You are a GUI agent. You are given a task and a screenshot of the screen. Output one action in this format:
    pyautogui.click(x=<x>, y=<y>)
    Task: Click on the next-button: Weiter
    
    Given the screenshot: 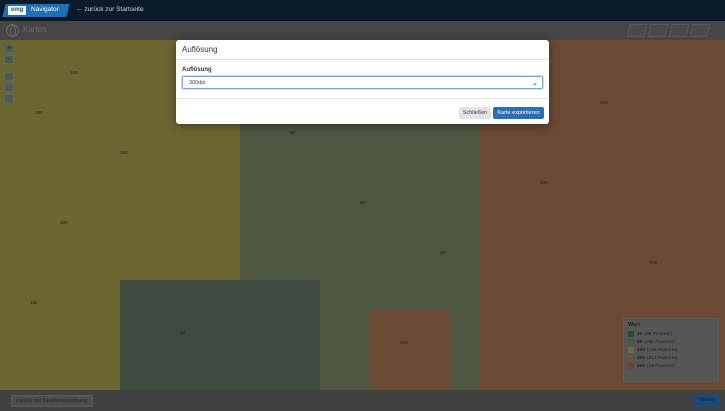 What is the action you would take?
    pyautogui.click(x=707, y=400)
    